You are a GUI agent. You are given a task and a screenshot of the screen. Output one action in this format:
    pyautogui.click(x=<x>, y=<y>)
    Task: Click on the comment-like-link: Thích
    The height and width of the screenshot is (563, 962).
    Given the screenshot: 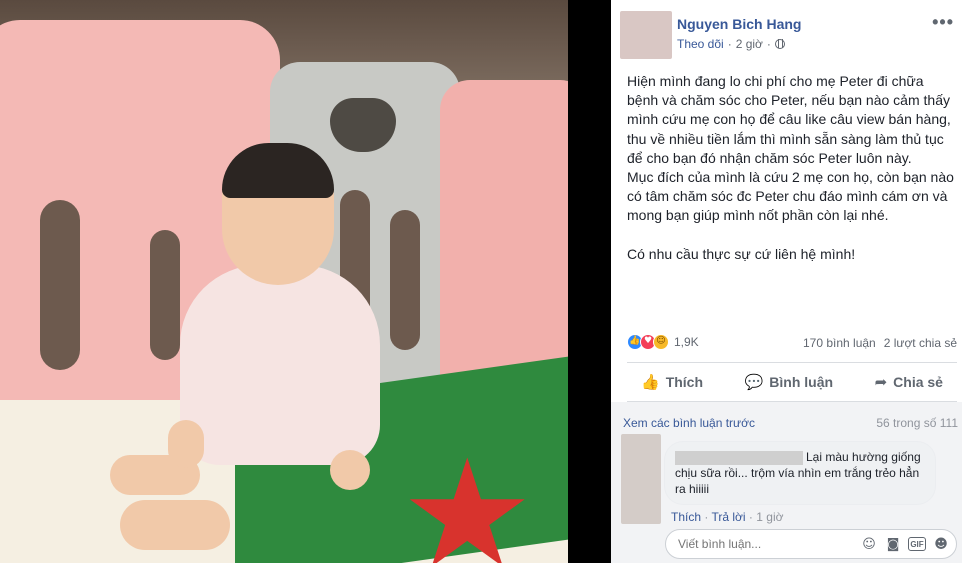 What is the action you would take?
    pyautogui.click(x=686, y=517)
    